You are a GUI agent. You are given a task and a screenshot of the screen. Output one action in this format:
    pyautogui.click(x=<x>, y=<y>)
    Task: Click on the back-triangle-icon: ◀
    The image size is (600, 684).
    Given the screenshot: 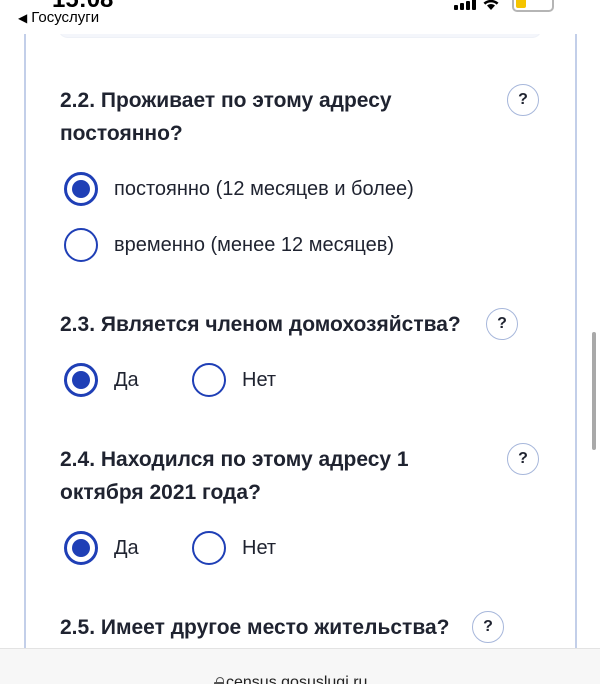 What is the action you would take?
    pyautogui.click(x=23, y=17)
    